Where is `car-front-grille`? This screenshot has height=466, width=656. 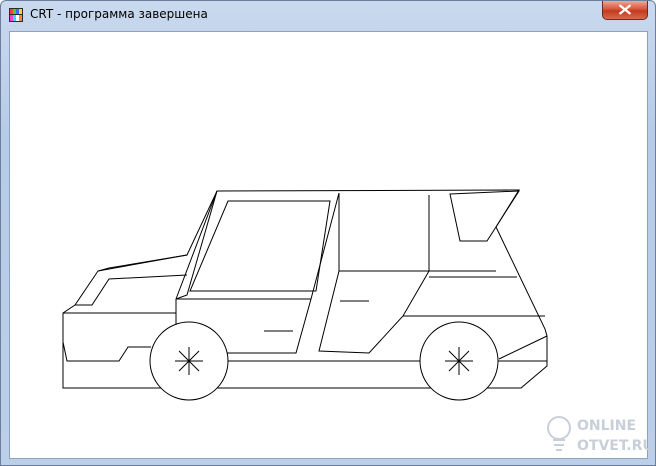
car-front-grille is located at coordinates (106, 351).